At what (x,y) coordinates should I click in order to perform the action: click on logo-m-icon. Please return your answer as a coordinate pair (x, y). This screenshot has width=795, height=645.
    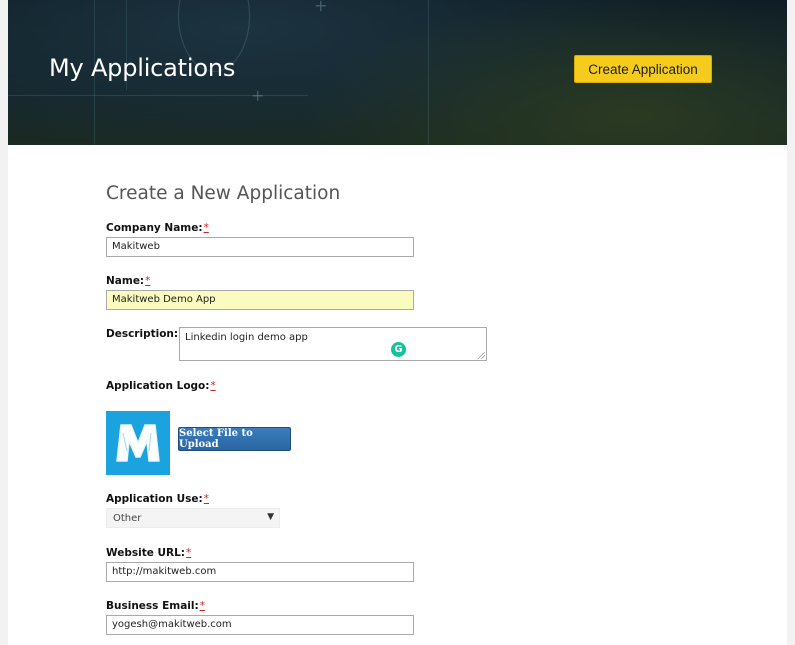
    Looking at the image, I should click on (138, 443).